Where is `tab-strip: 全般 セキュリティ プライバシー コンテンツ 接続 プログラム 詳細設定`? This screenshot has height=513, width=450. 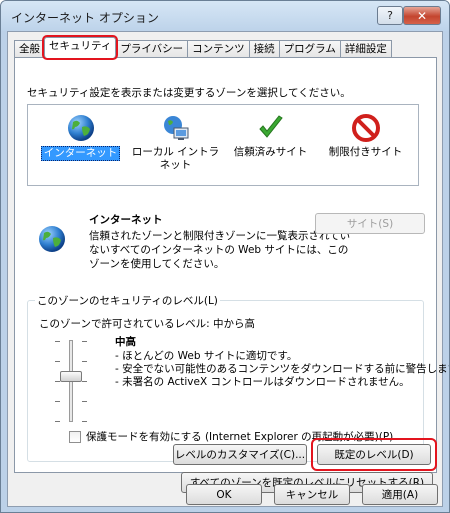
tab-strip: 全般 セキュリティ プライバシー コンテンツ 接続 プログラム 詳細設定 is located at coordinates (203, 47).